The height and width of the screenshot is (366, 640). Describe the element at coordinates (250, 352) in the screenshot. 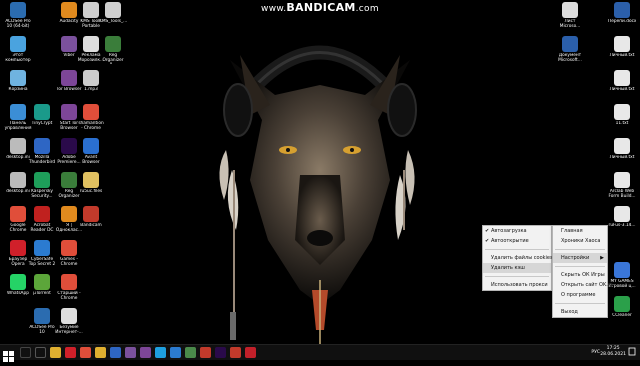

I see `record-icon` at that location.